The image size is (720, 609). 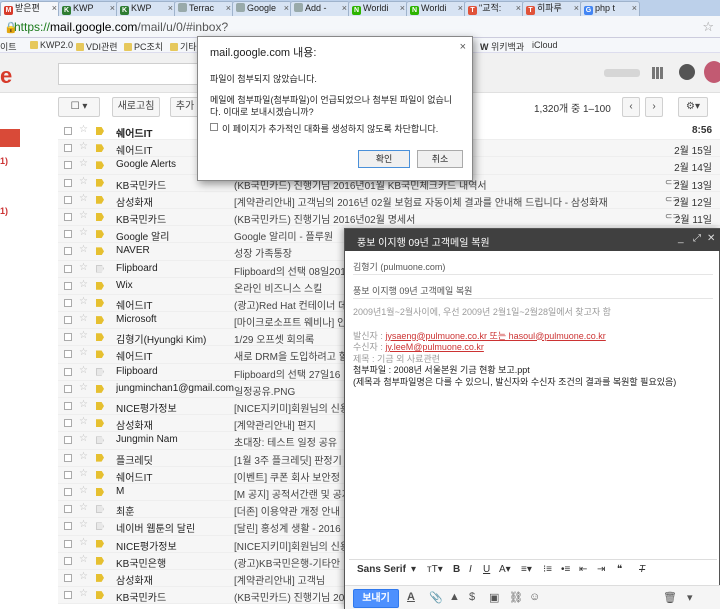 I want to click on ok-button: 확인, so click(x=384, y=159).